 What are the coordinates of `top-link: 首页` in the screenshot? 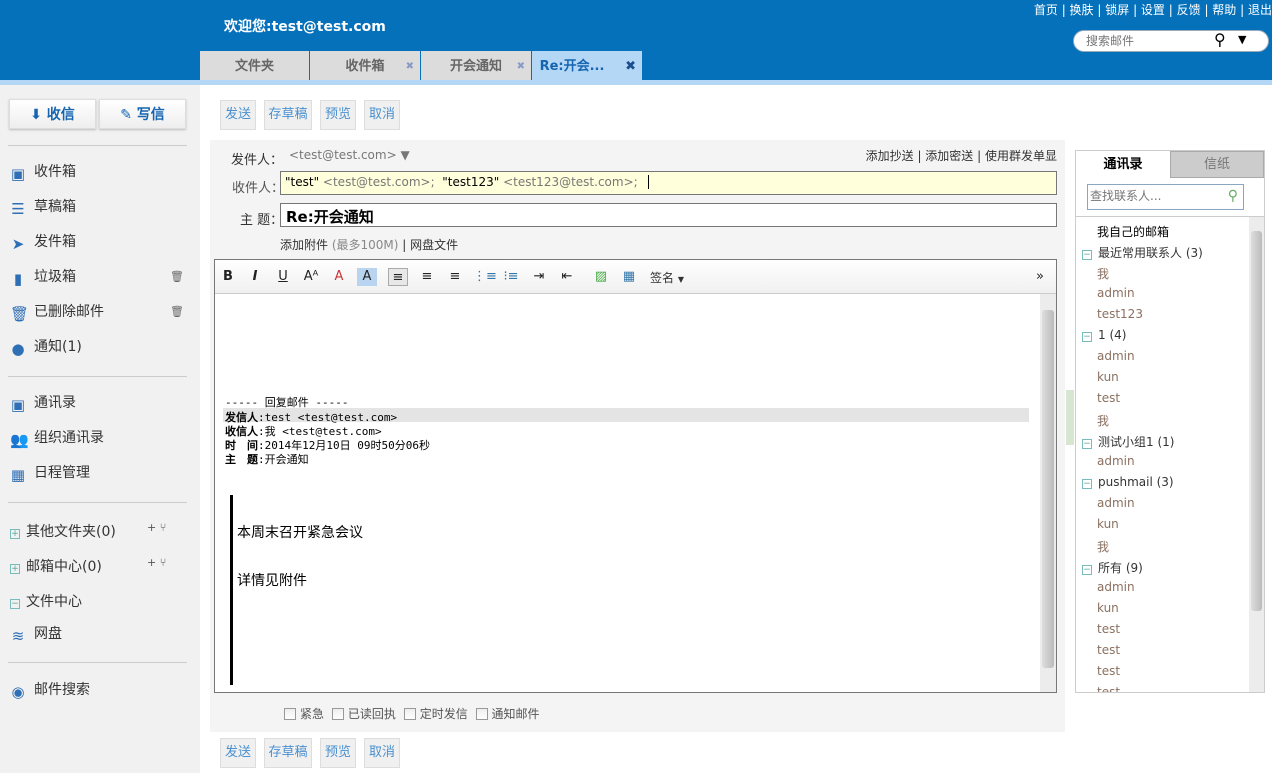 It's located at (1046, 10).